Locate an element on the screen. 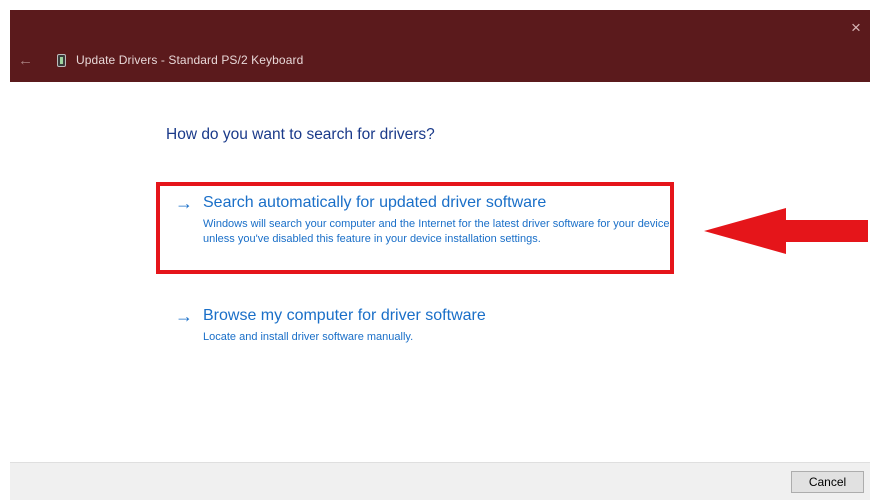 The width and height of the screenshot is (870, 500). window-title: Update Drivers - Standard PS/2 Keyboard is located at coordinates (190, 60).